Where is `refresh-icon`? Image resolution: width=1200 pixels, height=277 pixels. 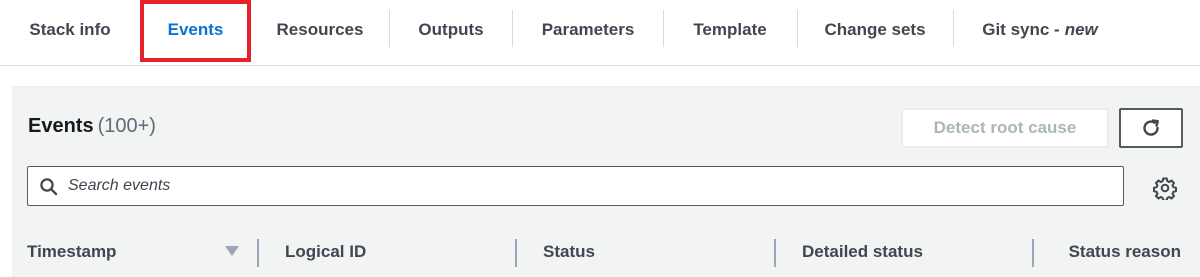 refresh-icon is located at coordinates (1151, 127).